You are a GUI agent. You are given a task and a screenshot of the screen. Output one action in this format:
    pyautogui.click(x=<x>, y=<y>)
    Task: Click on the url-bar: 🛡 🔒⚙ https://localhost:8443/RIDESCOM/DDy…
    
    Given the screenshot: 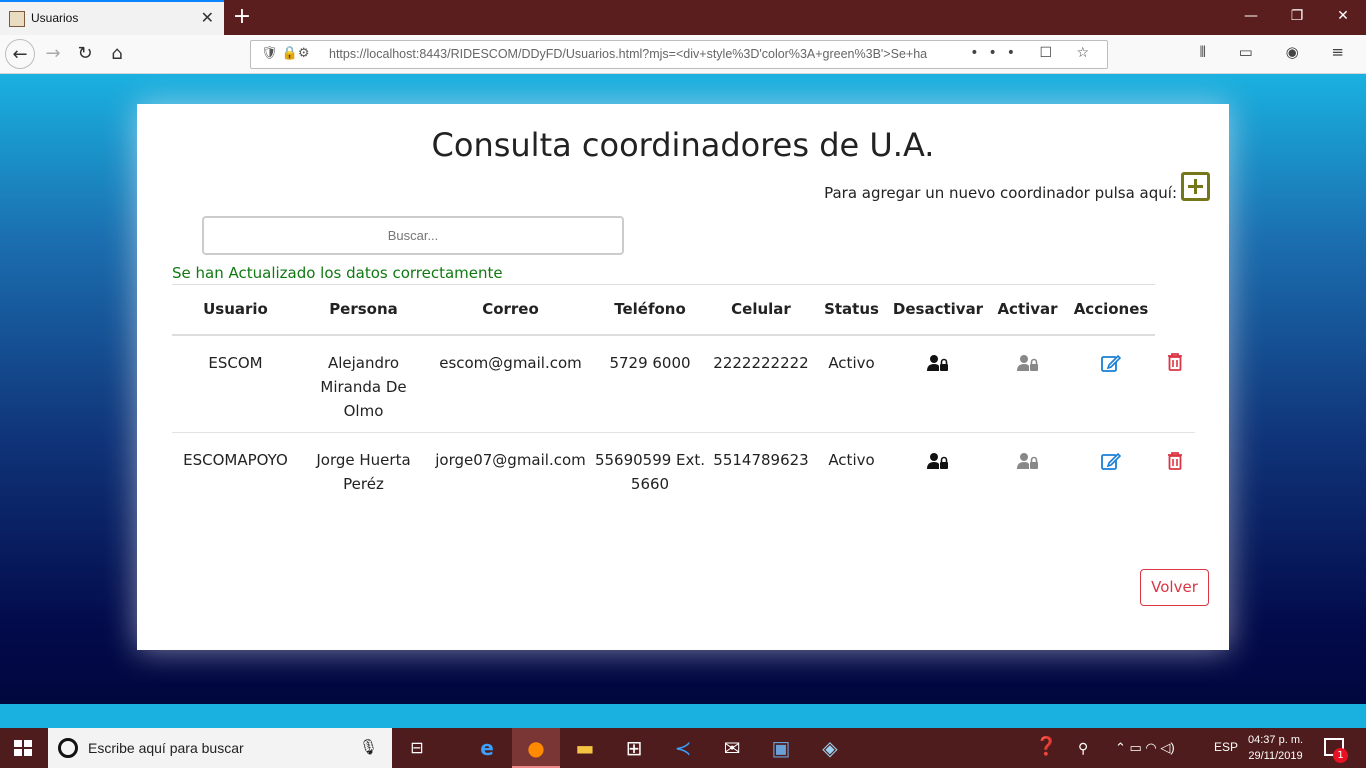 What is the action you would take?
    pyautogui.click(x=679, y=54)
    